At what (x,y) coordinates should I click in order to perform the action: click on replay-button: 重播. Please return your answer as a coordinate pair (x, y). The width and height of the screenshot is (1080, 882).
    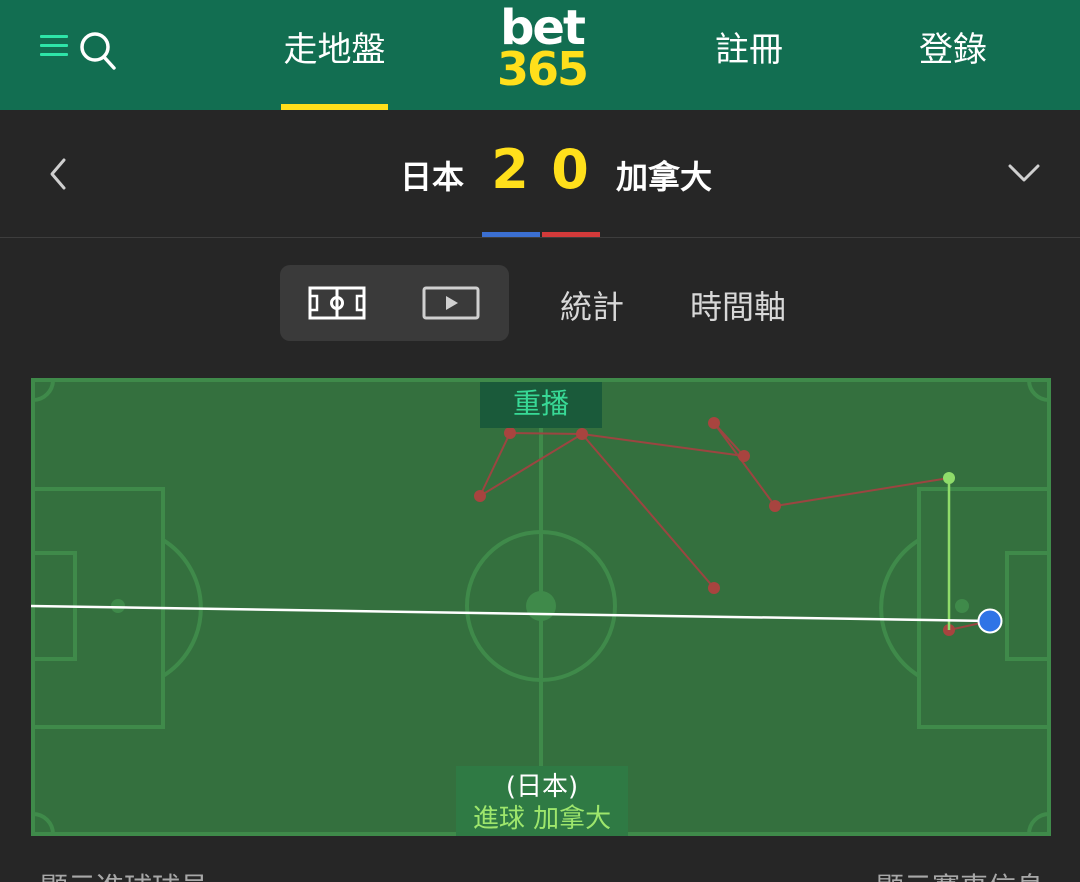
    Looking at the image, I should click on (541, 405).